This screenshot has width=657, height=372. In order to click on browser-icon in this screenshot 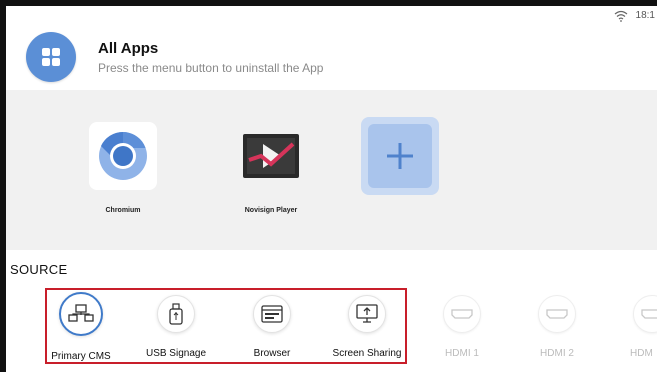, I will do `click(272, 314)`.